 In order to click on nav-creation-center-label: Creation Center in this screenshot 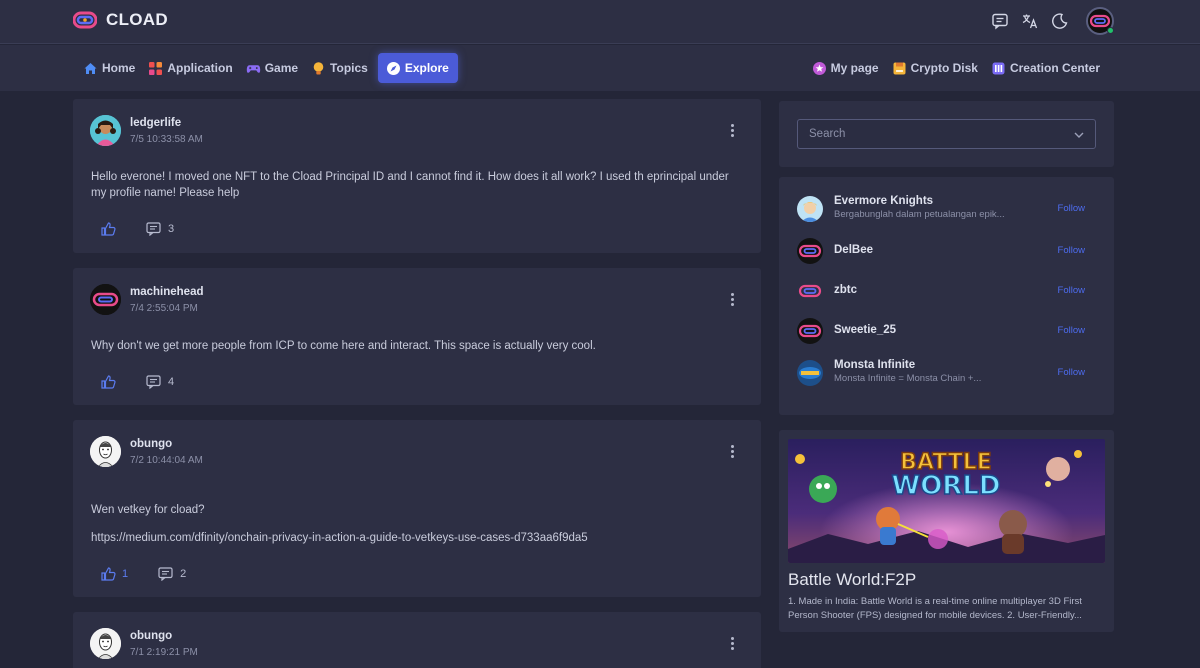, I will do `click(1054, 68)`.